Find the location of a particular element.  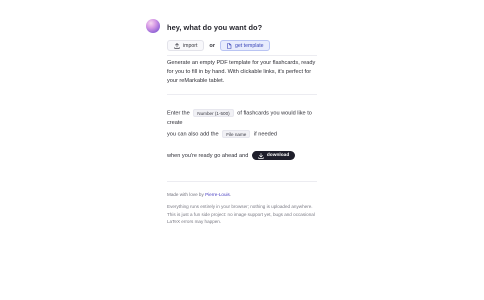

enter-prefix: Enter the is located at coordinates (178, 113).